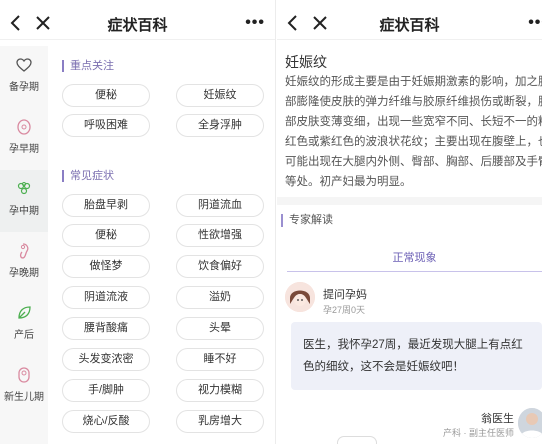 The height and width of the screenshot is (444, 542). I want to click on asker-avatar-icon, so click(300, 297).